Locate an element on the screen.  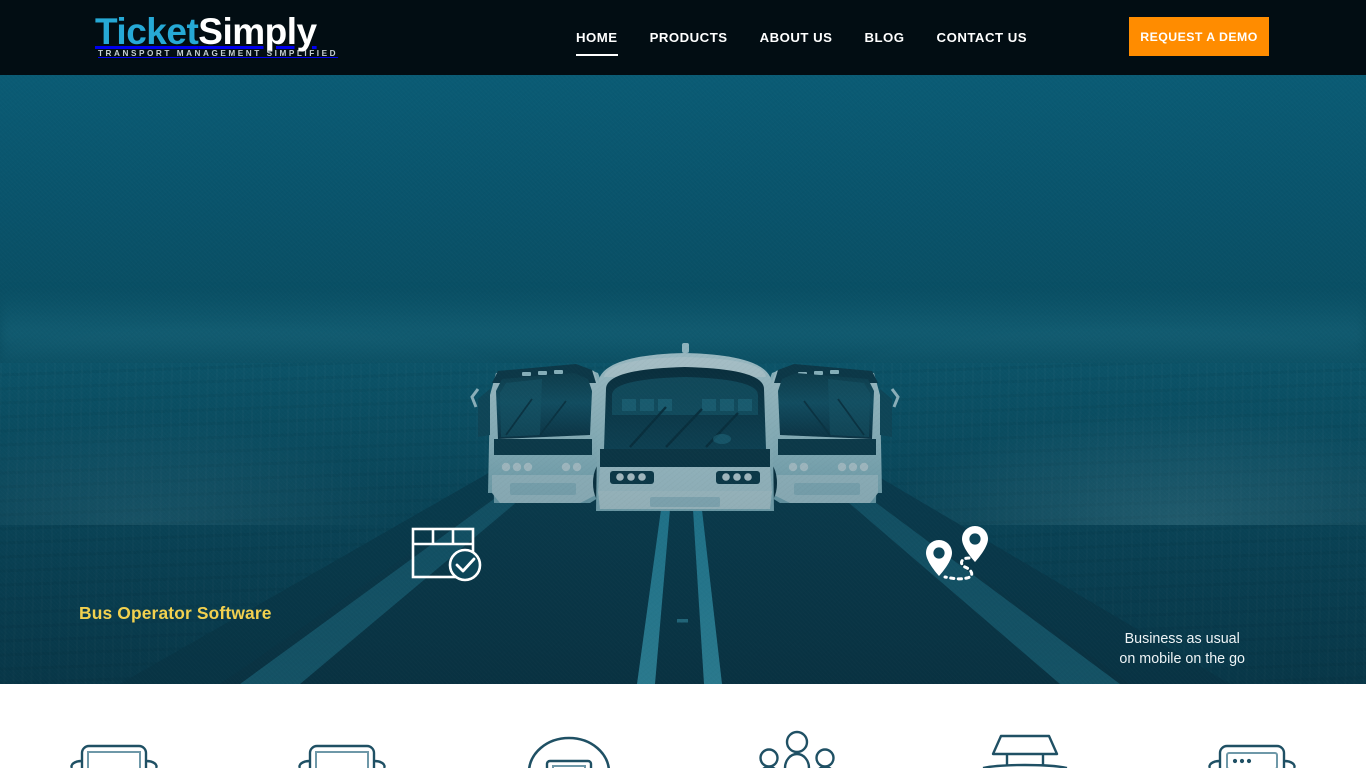
main-navigation: HOME PRODUCTS ABOUT US BLOG CONTACT US is located at coordinates (801, 37).